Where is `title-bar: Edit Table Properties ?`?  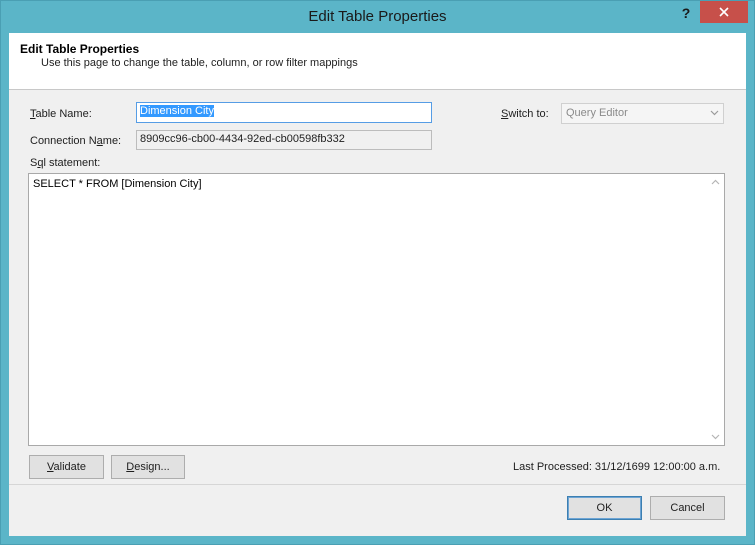 title-bar: Edit Table Properties ? is located at coordinates (377, 17).